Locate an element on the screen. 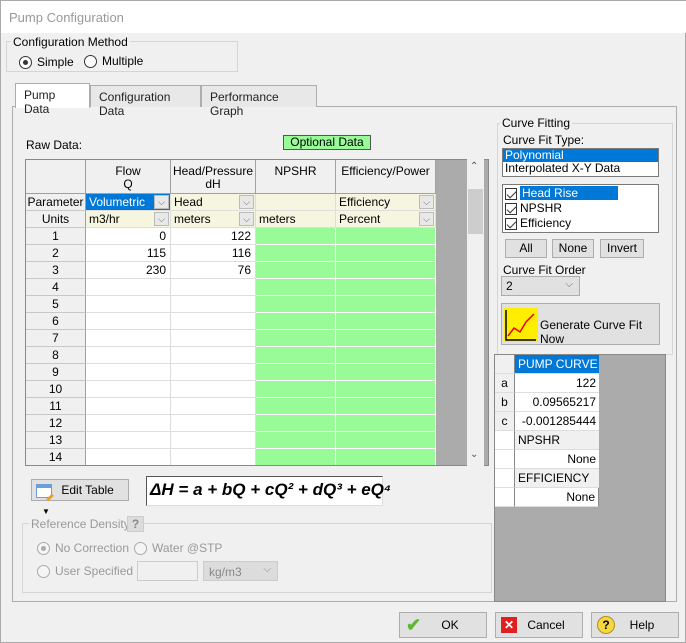  density-value-input is located at coordinates (167, 571).